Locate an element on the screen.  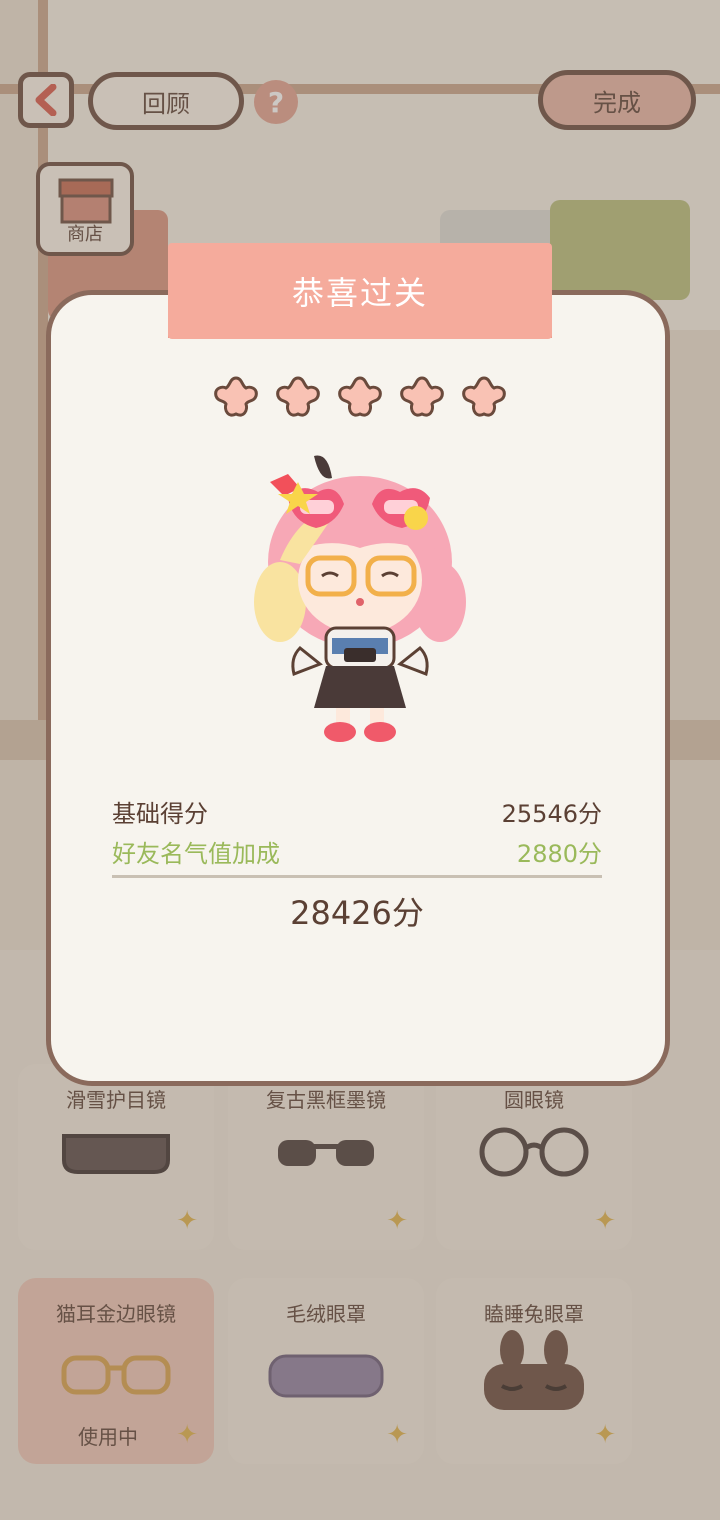
title-ribbon: 恭喜过关 is located at coordinates (360, 291).